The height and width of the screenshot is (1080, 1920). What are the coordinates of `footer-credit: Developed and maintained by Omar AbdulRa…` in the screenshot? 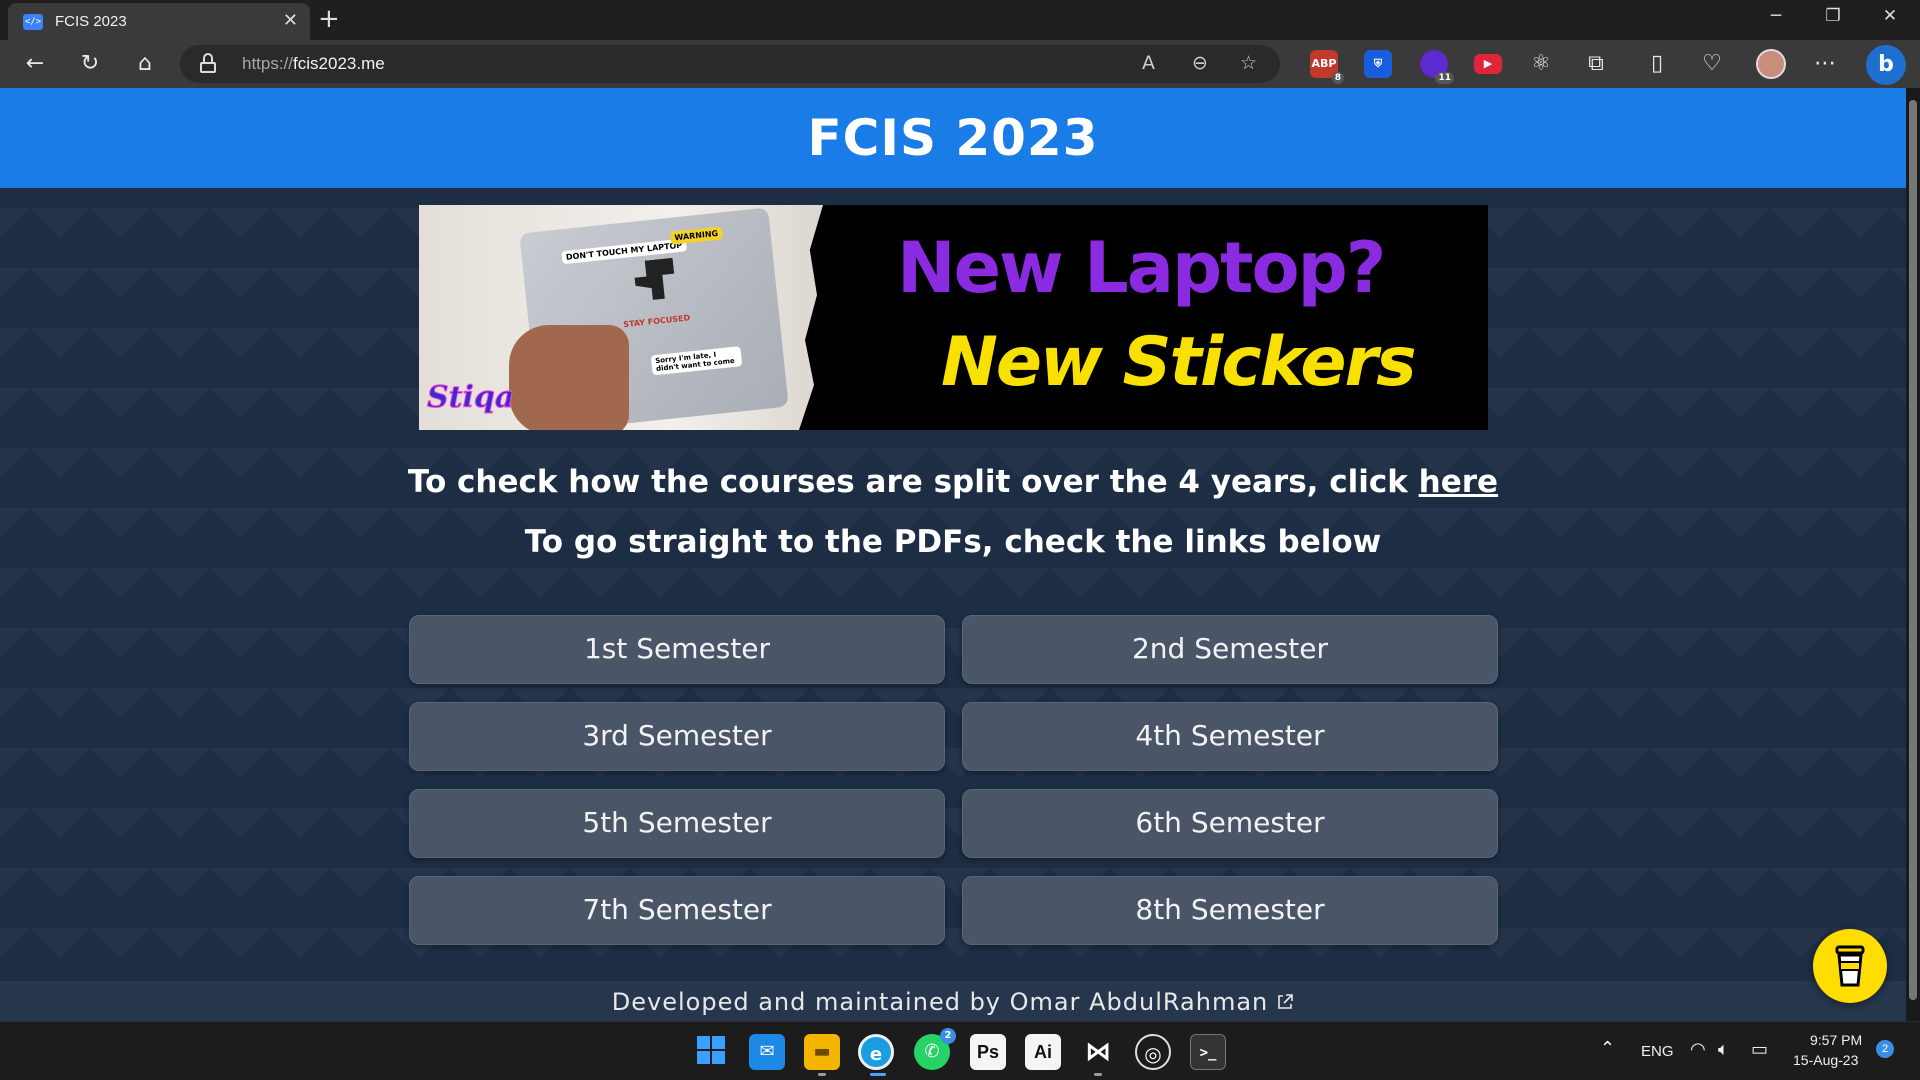 It's located at (940, 1002).